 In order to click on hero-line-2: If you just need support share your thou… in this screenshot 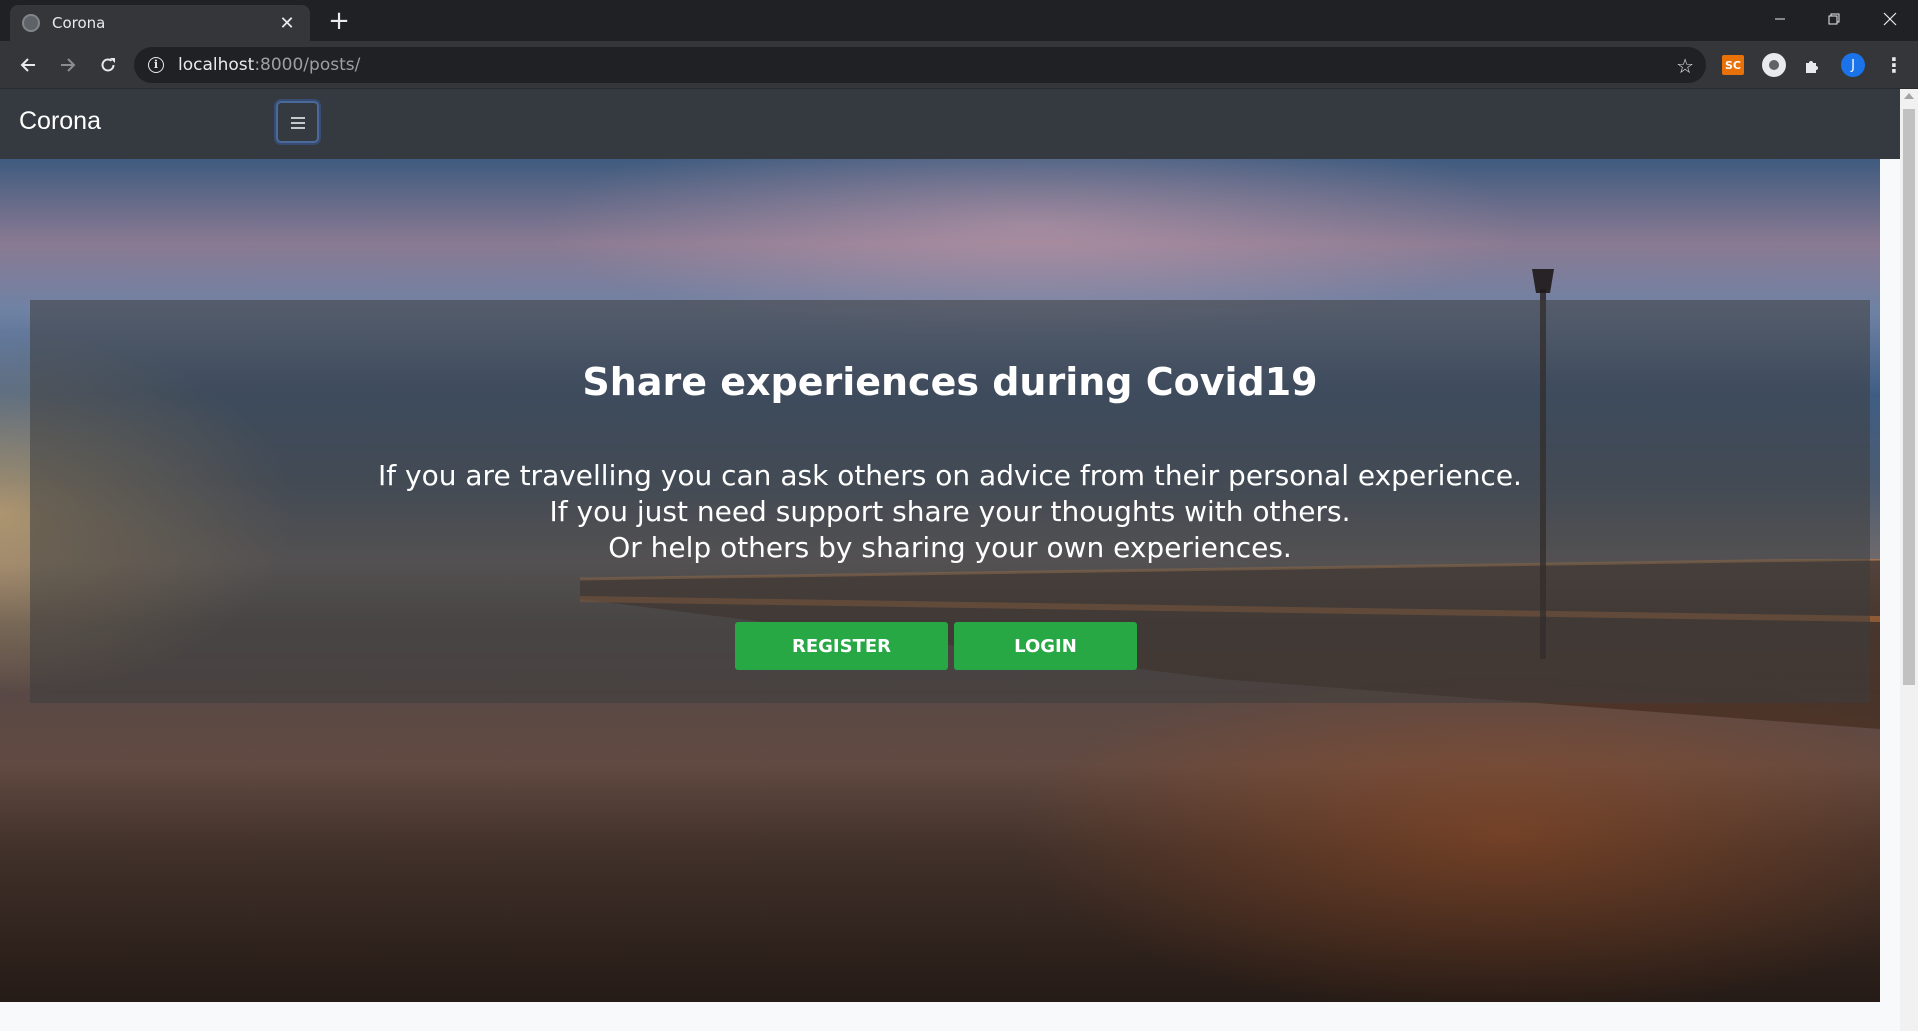, I will do `click(950, 511)`.